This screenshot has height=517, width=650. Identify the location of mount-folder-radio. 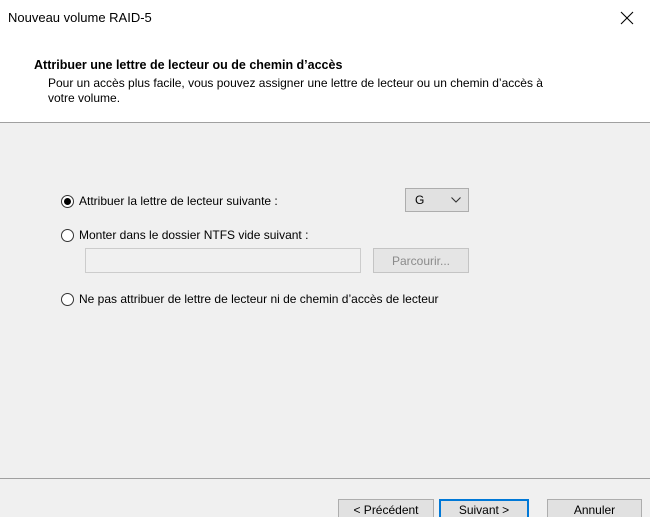
(67, 235).